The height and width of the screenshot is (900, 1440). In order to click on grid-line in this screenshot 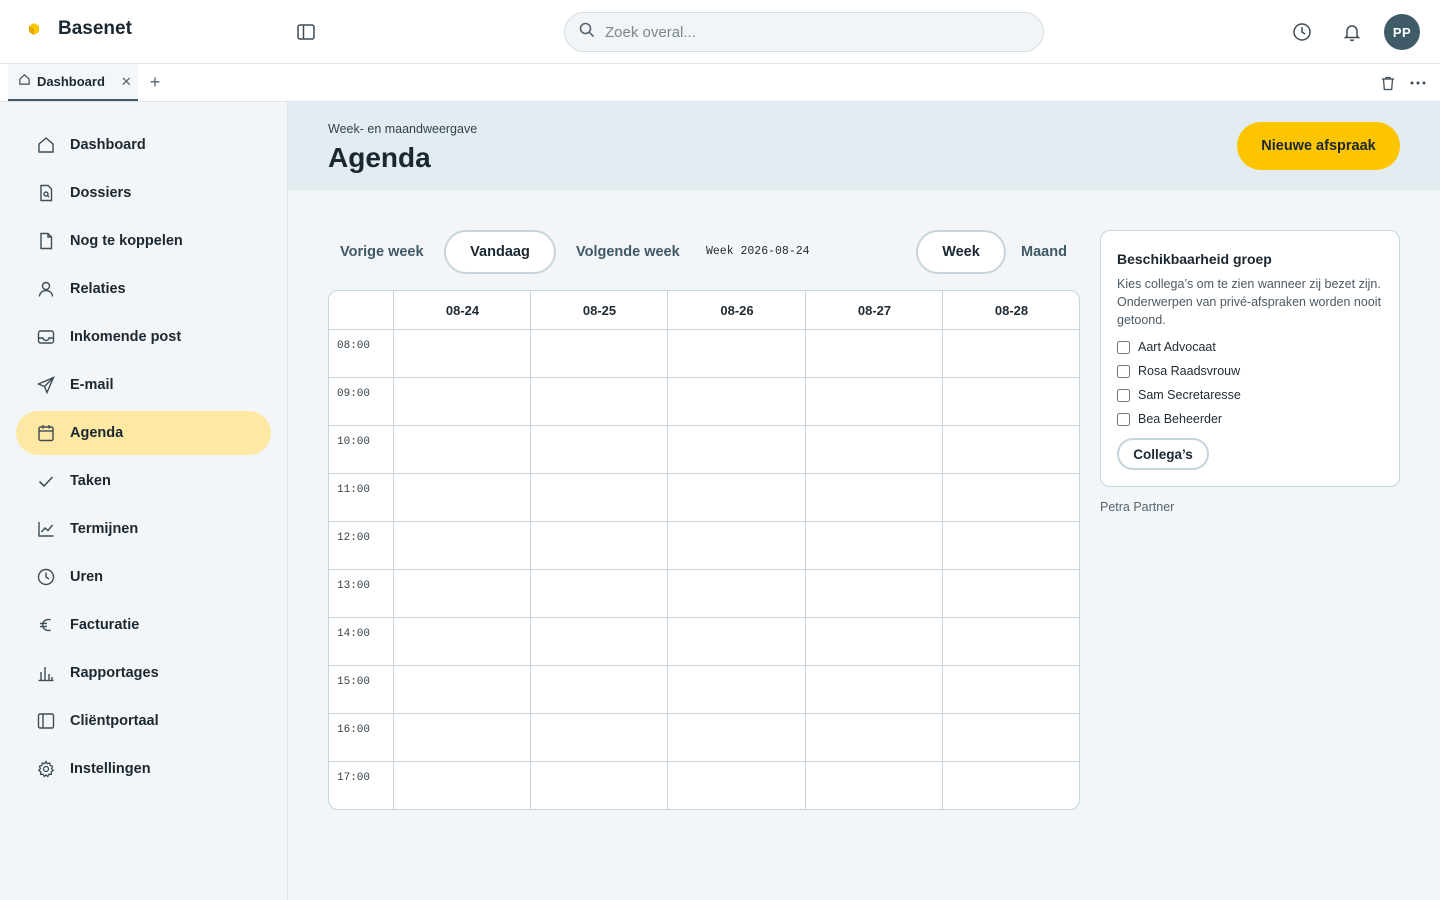, I will do `click(393, 550)`.